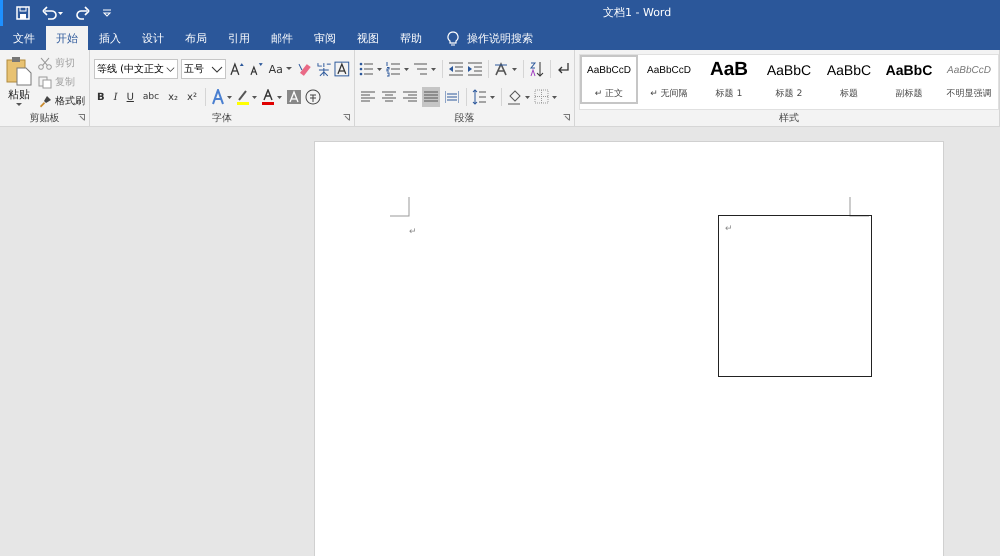 The height and width of the screenshot is (556, 1000). What do you see at coordinates (411, 38) in the screenshot?
I see `ribbon-tab: 帮助` at bounding box center [411, 38].